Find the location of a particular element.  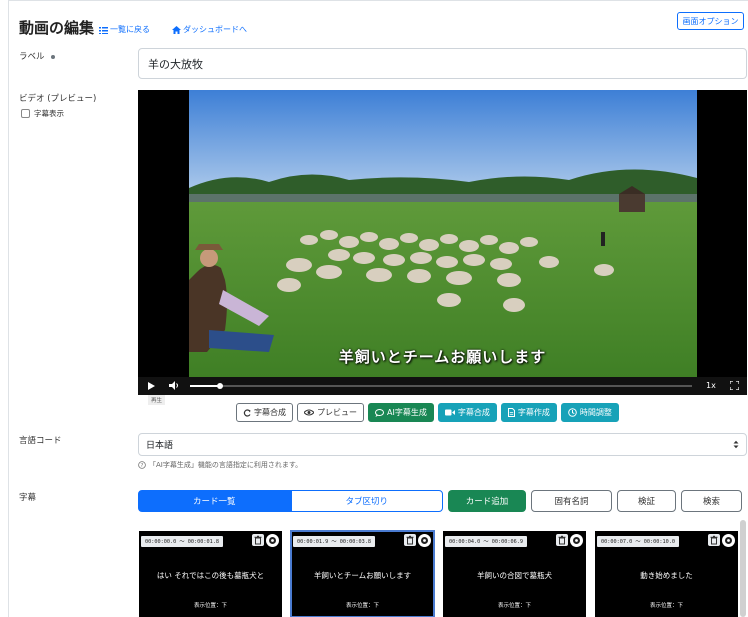

refresh-icon is located at coordinates (247, 412).